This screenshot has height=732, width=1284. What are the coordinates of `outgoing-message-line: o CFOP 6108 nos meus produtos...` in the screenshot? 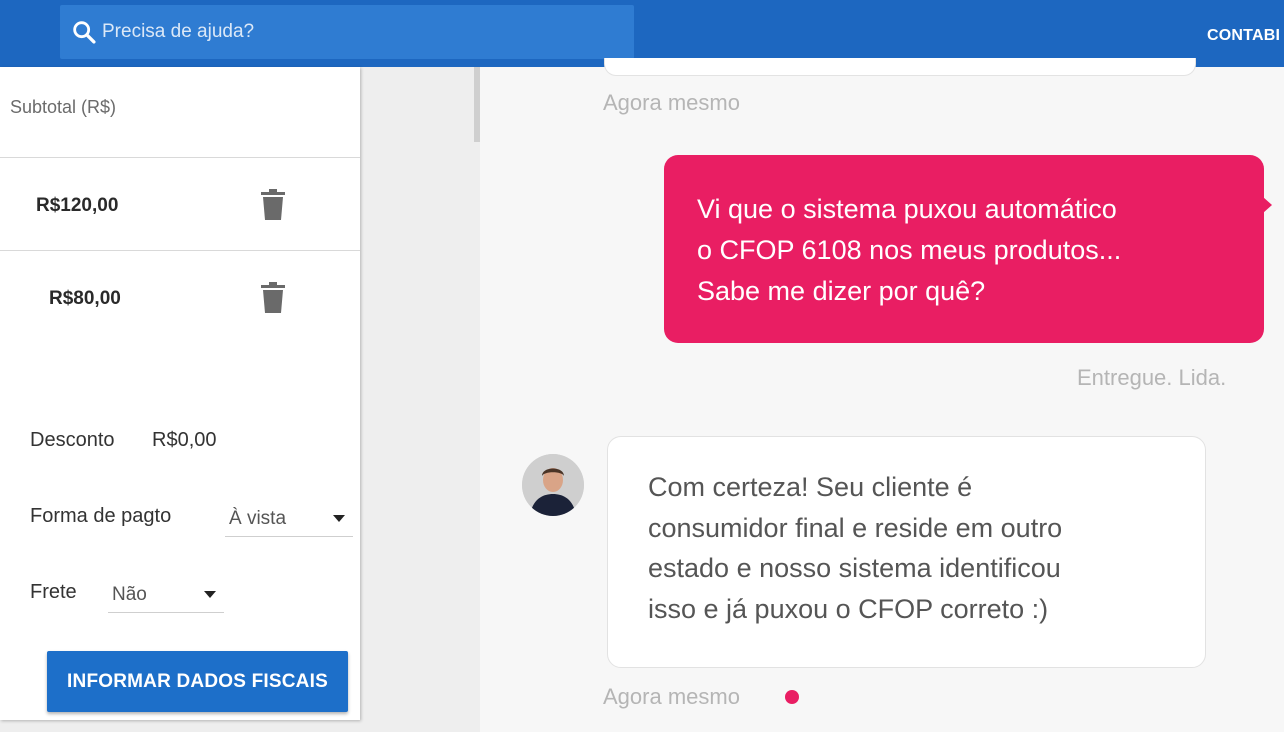 It's located at (909, 250).